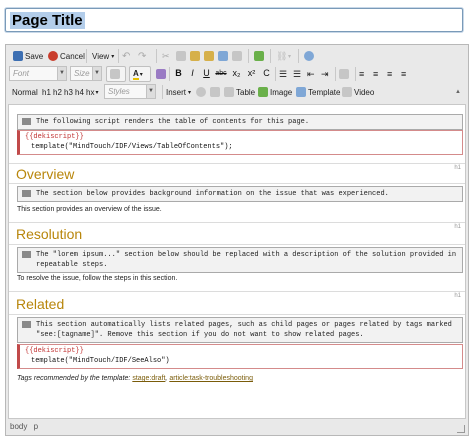 Image resolution: width=474 pixels, height=440 pixels. What do you see at coordinates (310, 56) in the screenshot?
I see `globe-icon` at bounding box center [310, 56].